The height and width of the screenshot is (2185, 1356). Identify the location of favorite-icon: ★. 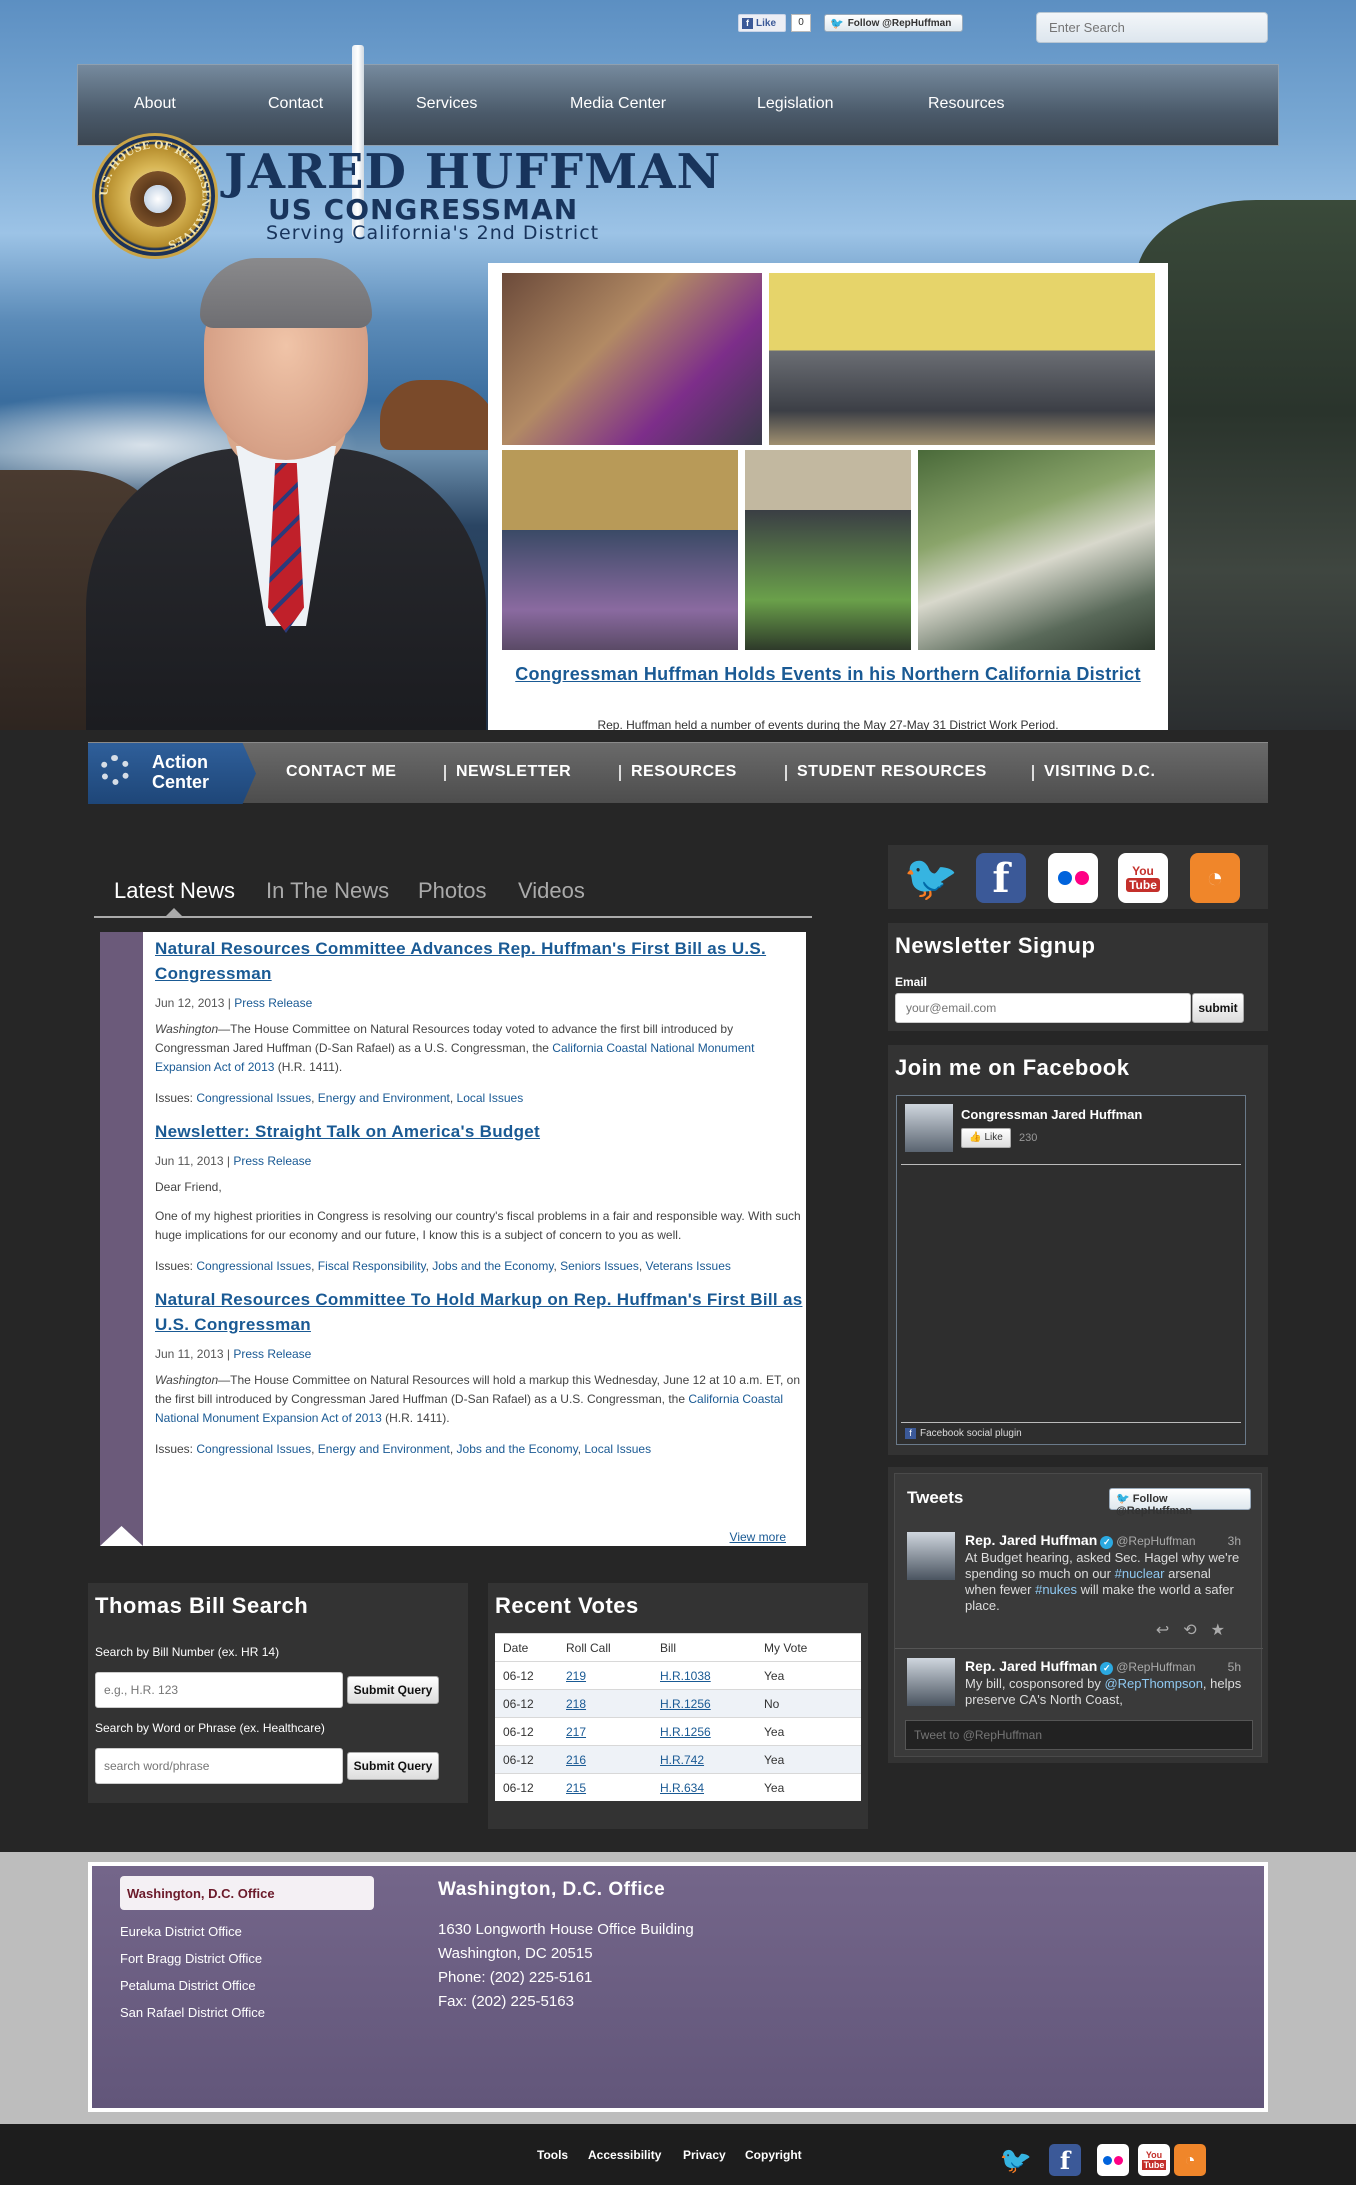
(1225, 1630).